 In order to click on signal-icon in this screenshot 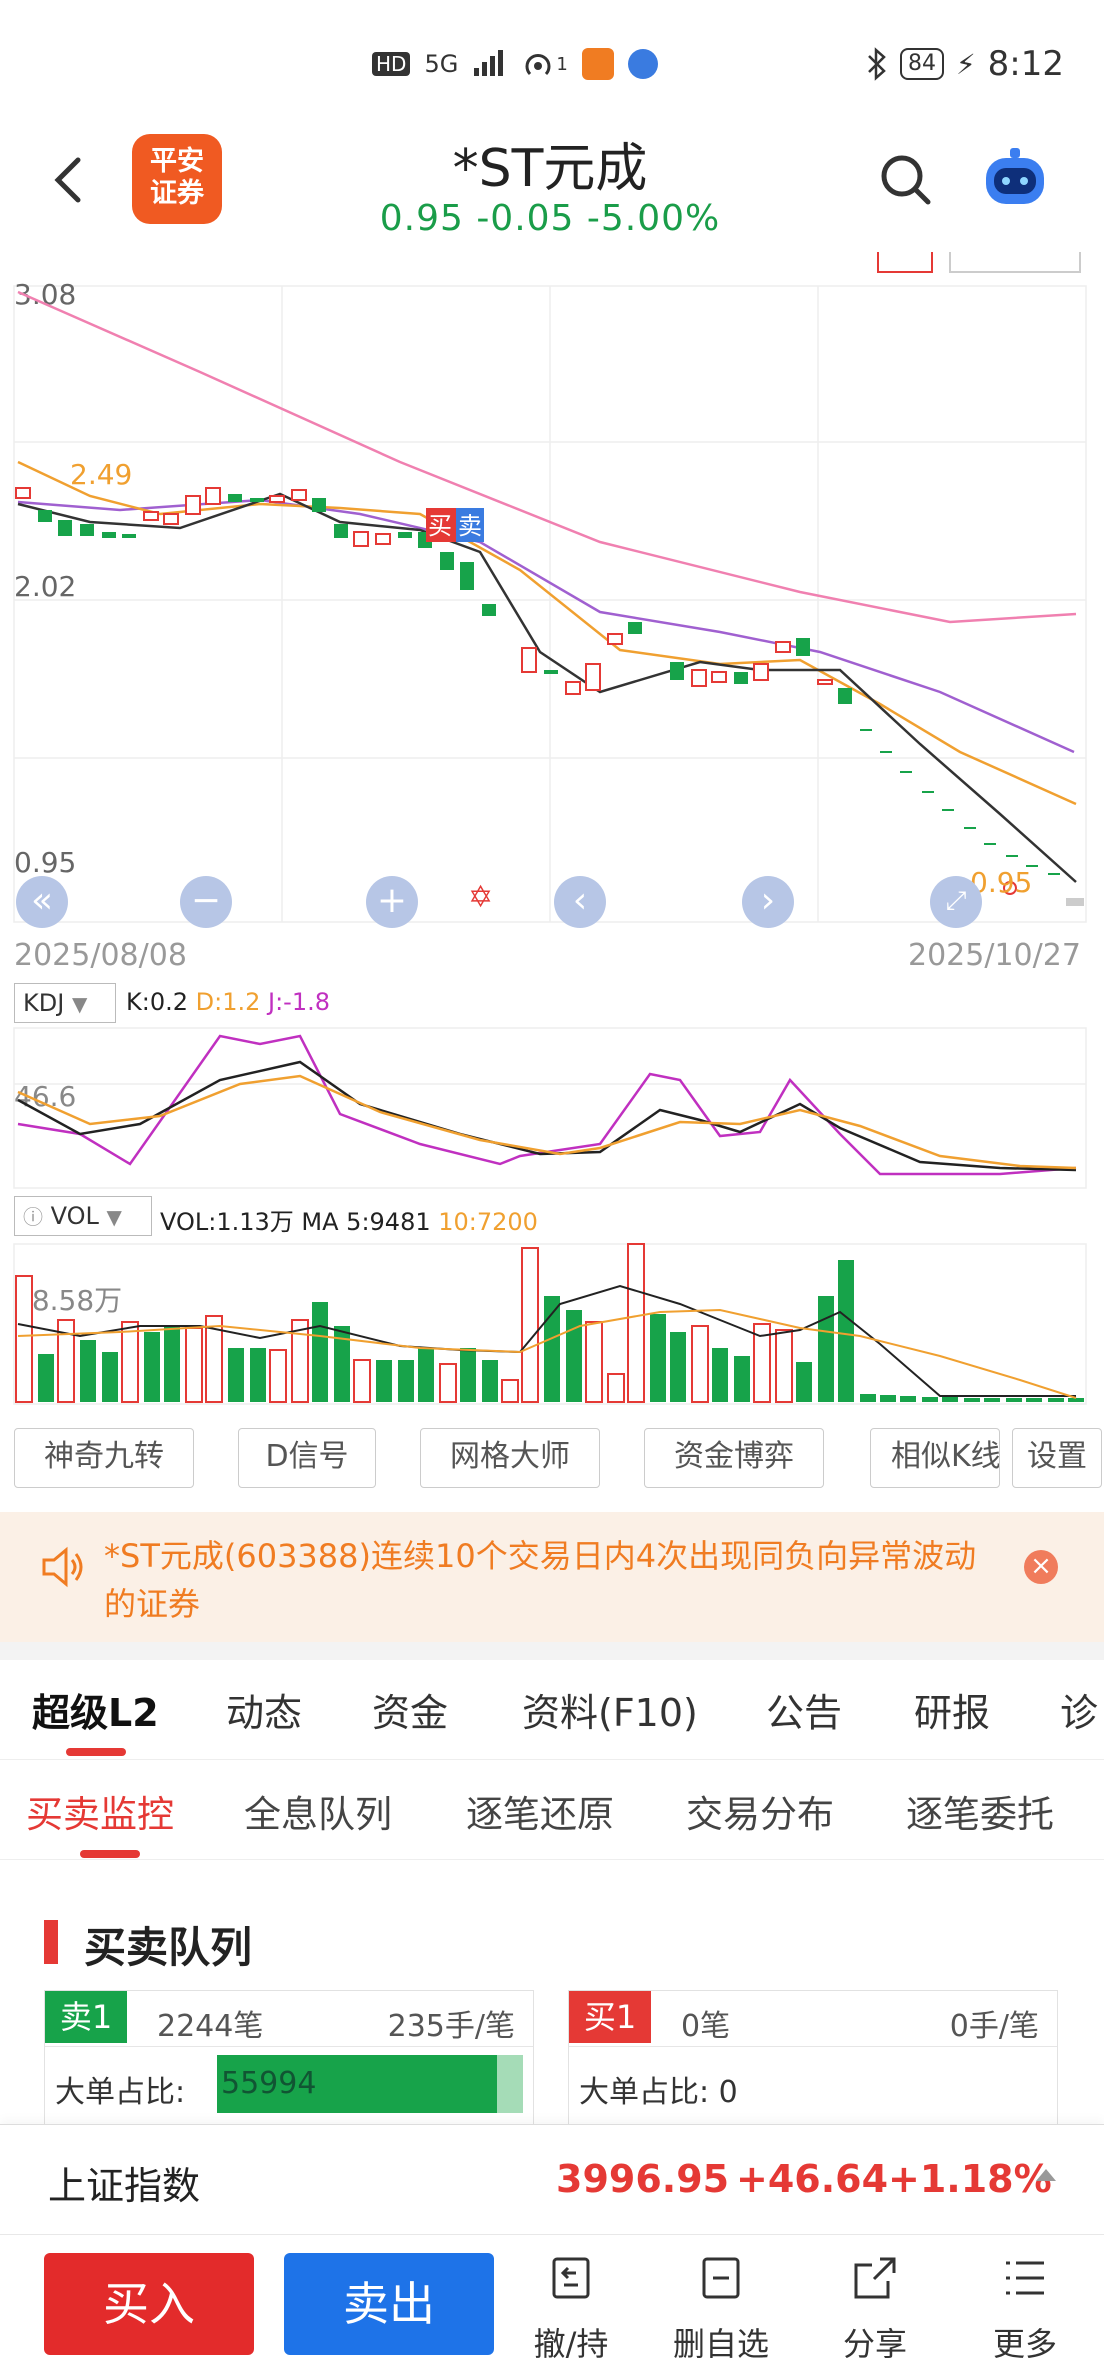, I will do `click(489, 63)`.